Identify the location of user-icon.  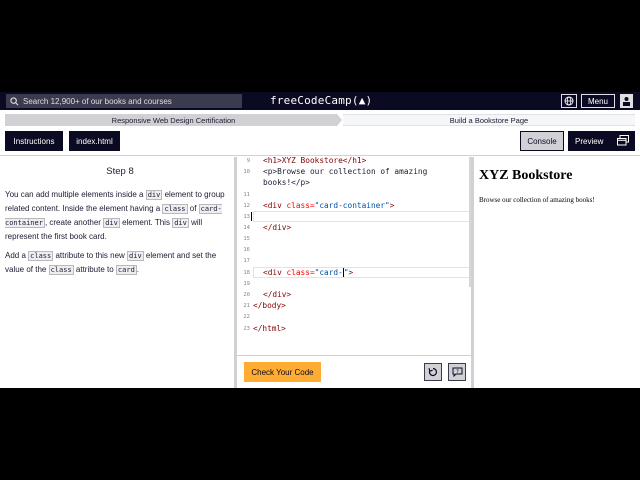
(626, 101).